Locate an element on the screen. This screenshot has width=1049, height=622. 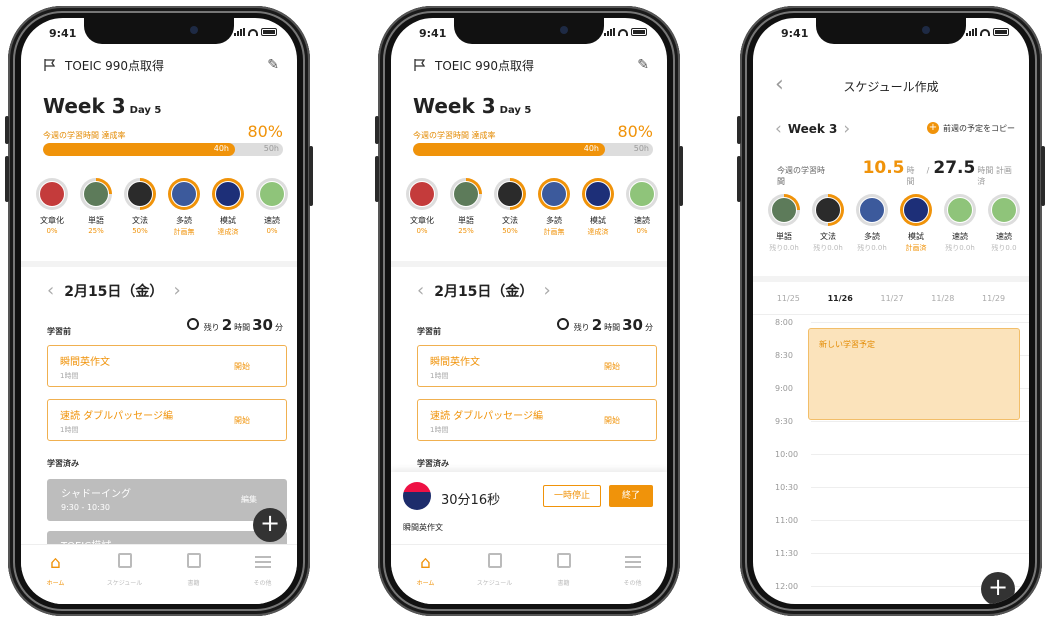
goal-title: TOEIC 990点取得 is located at coordinates (114, 65).